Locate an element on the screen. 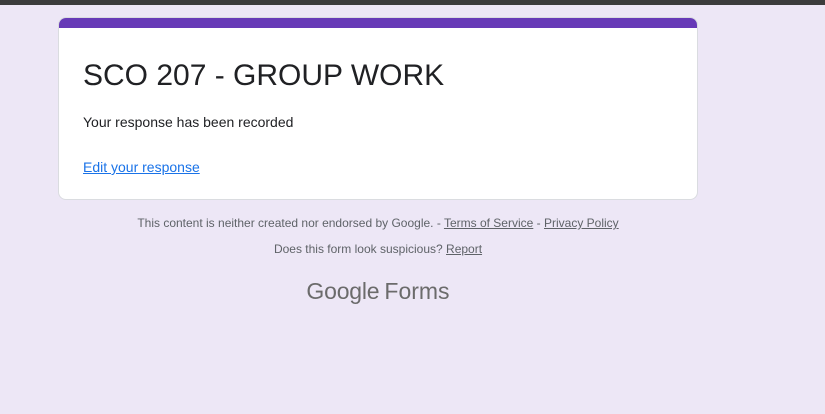  top-browser-strip is located at coordinates (412, 2).